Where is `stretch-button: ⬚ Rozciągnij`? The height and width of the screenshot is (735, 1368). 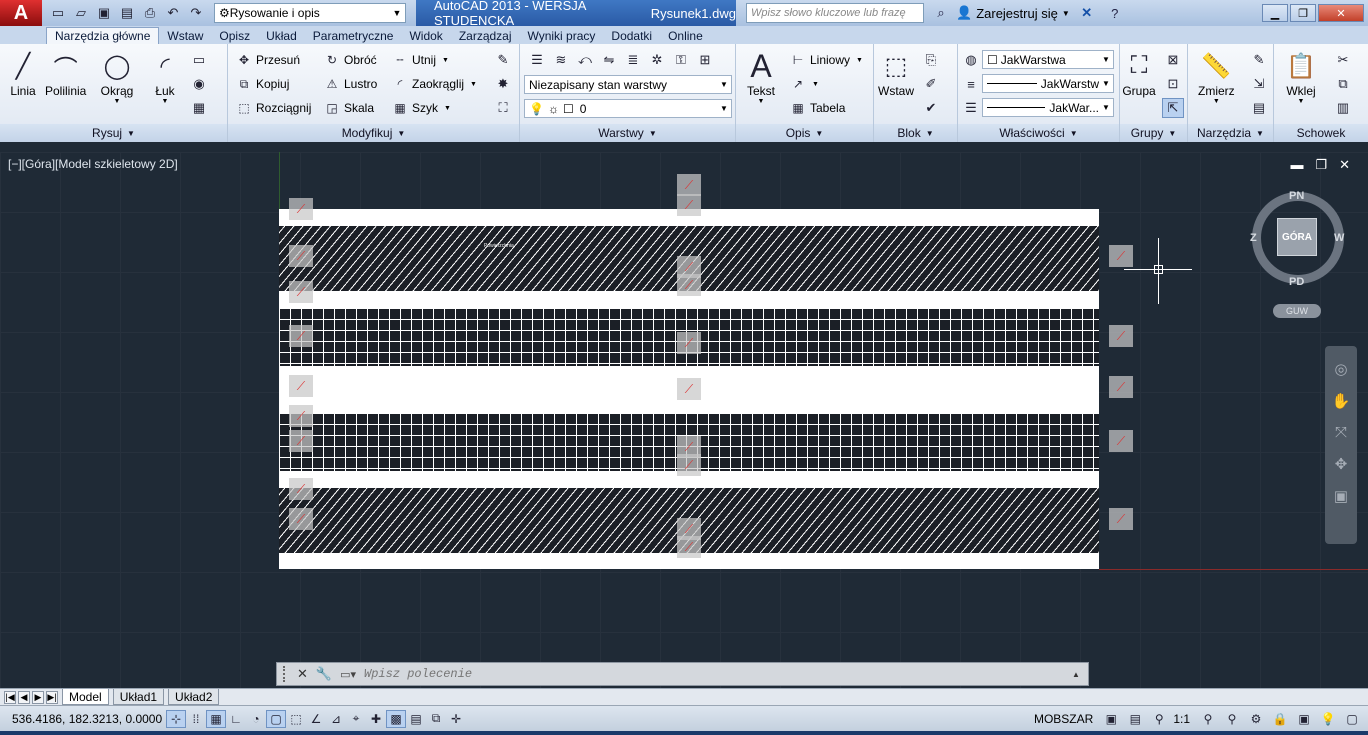 stretch-button: ⬚ Rozciągnij is located at coordinates (273, 108).